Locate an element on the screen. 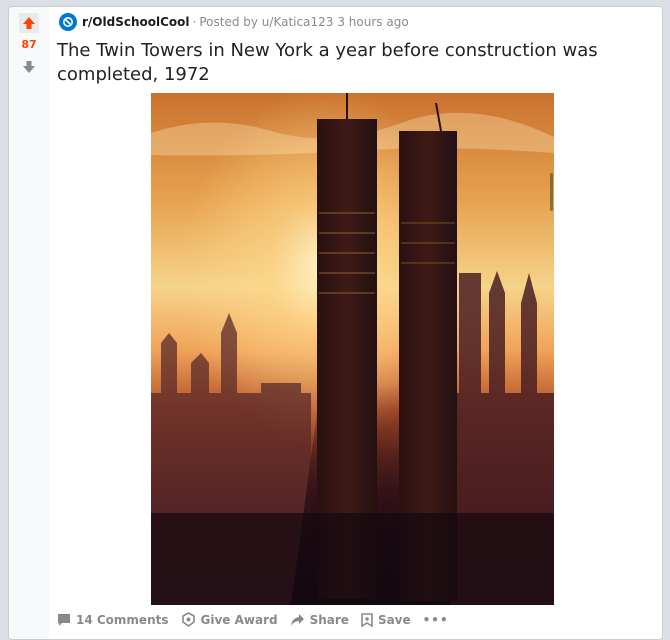  post-time: 3 hours ago is located at coordinates (372, 22).